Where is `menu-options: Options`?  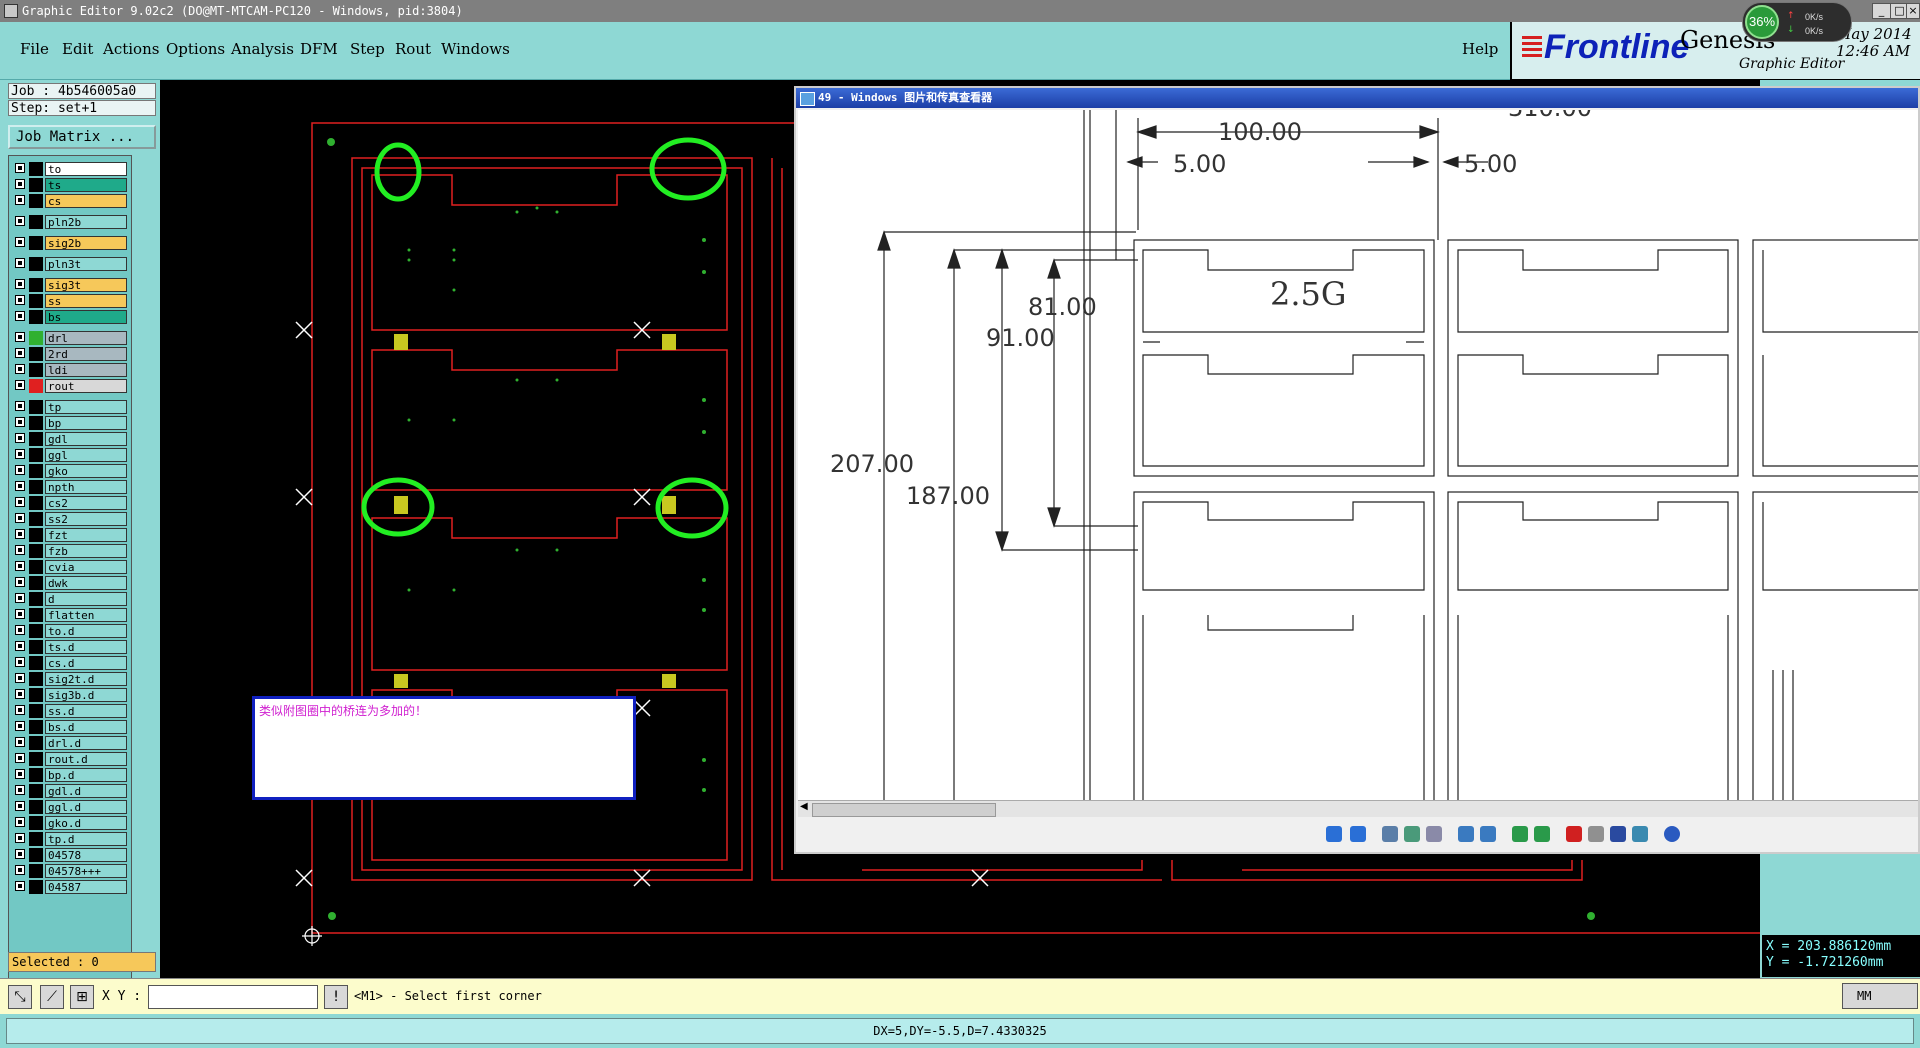
menu-options: Options is located at coordinates (195, 49).